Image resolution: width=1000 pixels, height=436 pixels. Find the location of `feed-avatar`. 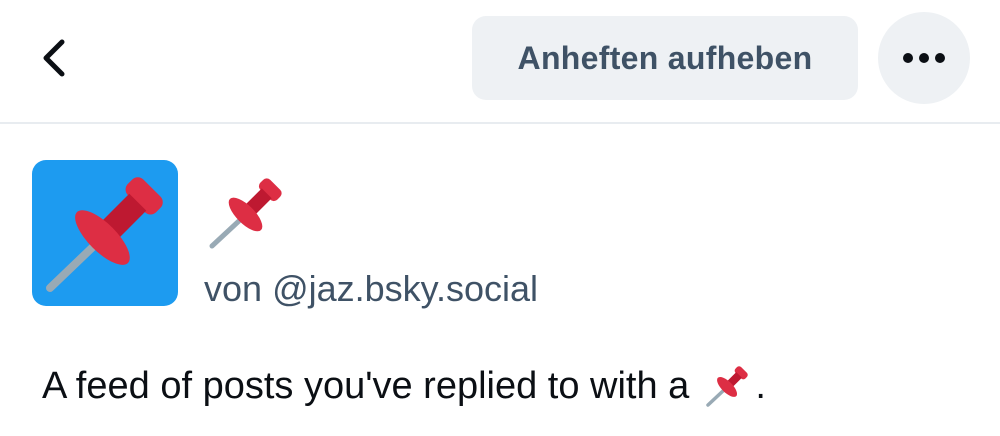

feed-avatar is located at coordinates (105, 233).